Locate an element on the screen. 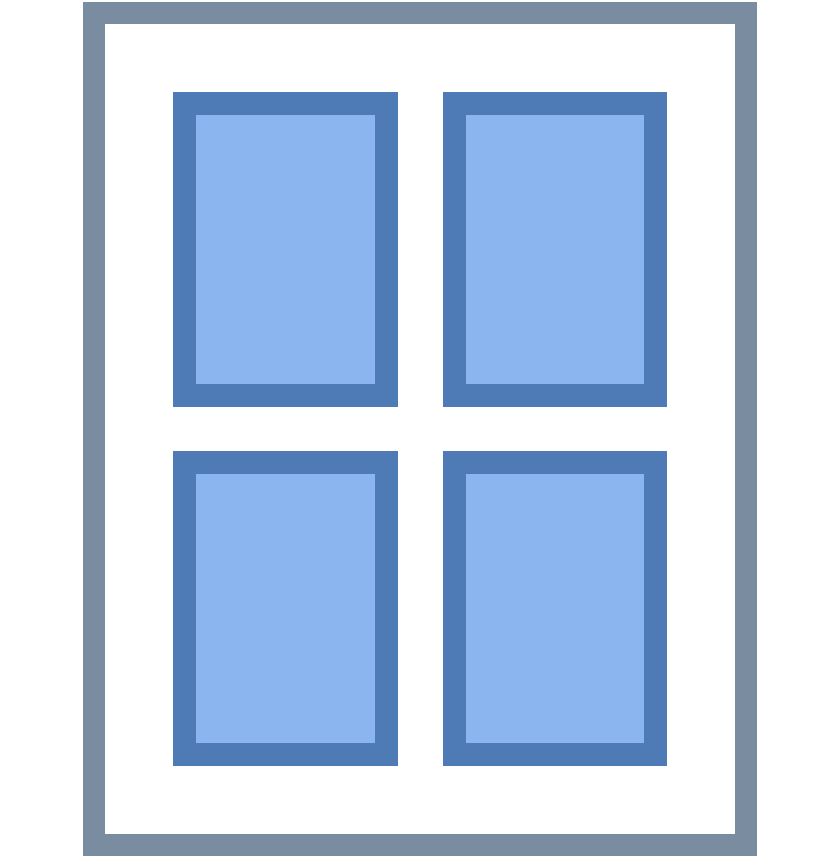 The image size is (840, 859). window-pane-bottom-right is located at coordinates (555, 608).